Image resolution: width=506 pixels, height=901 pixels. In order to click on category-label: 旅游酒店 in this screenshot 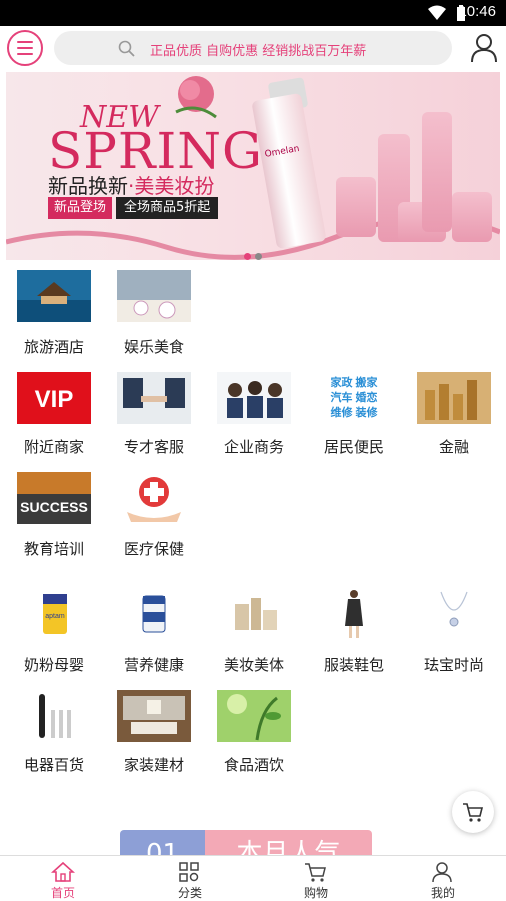, I will do `click(53, 347)`.